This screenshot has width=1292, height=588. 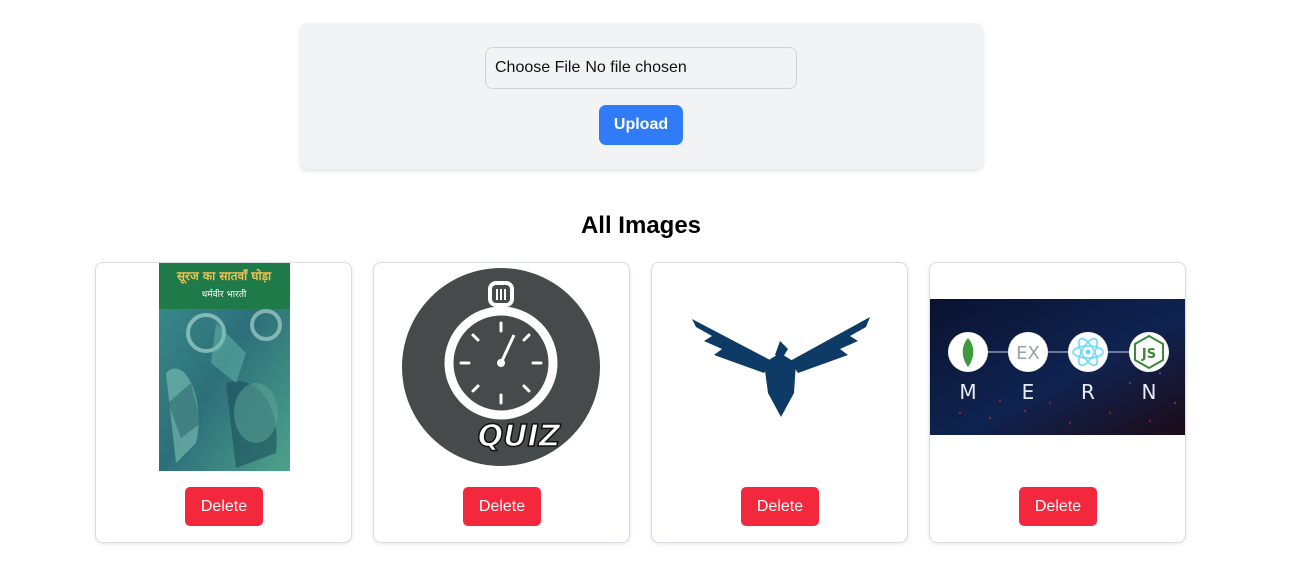 What do you see at coordinates (781, 367) in the screenshot?
I see `eagle-logo-image` at bounding box center [781, 367].